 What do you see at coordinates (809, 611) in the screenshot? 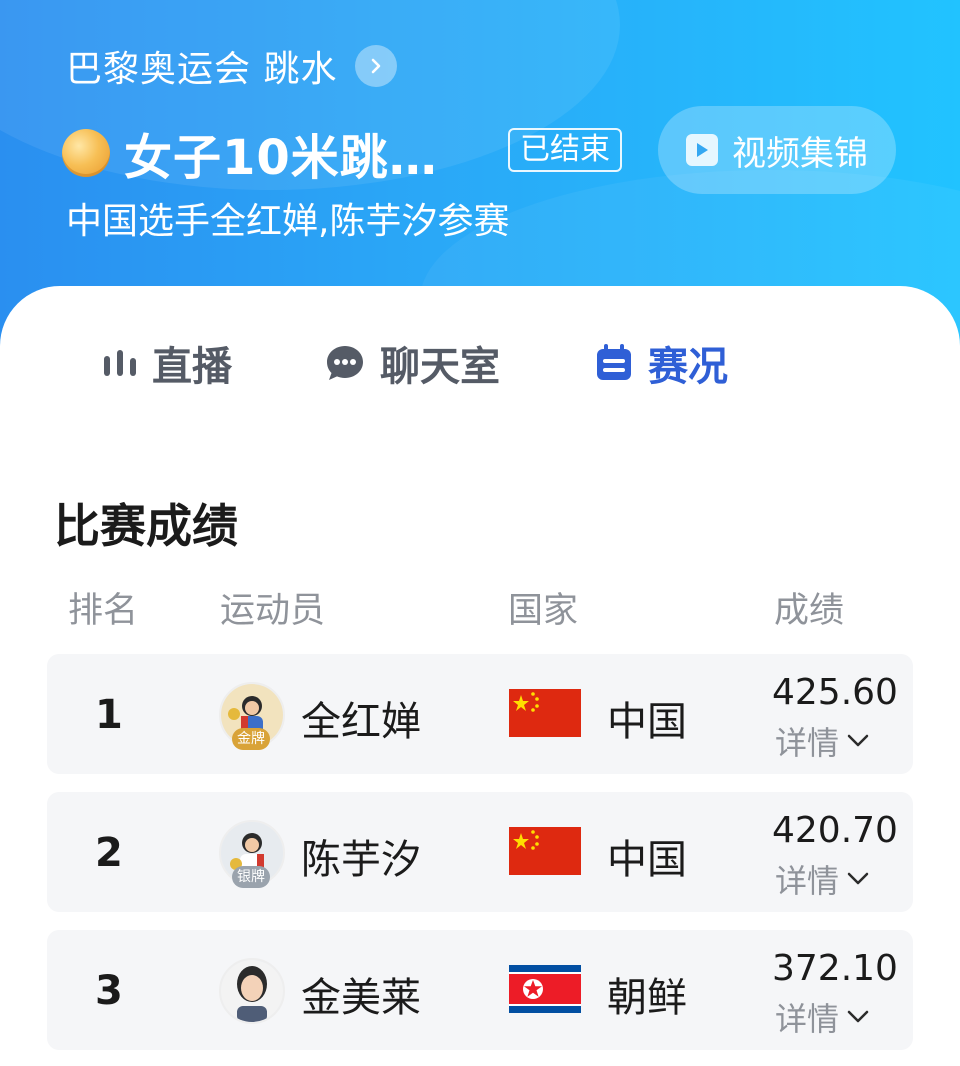
I see `column-header-score: 成绩` at bounding box center [809, 611].